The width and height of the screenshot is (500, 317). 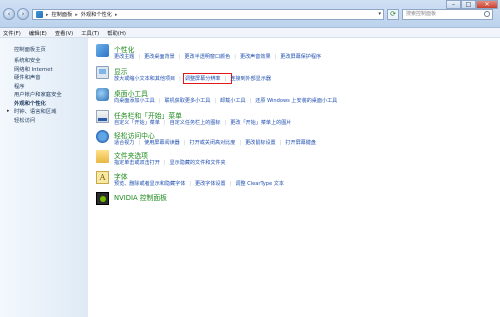 What do you see at coordinates (38, 112) in the screenshot?
I see `sidebar-item-clock-language: 时钟、语言和区域` at bounding box center [38, 112].